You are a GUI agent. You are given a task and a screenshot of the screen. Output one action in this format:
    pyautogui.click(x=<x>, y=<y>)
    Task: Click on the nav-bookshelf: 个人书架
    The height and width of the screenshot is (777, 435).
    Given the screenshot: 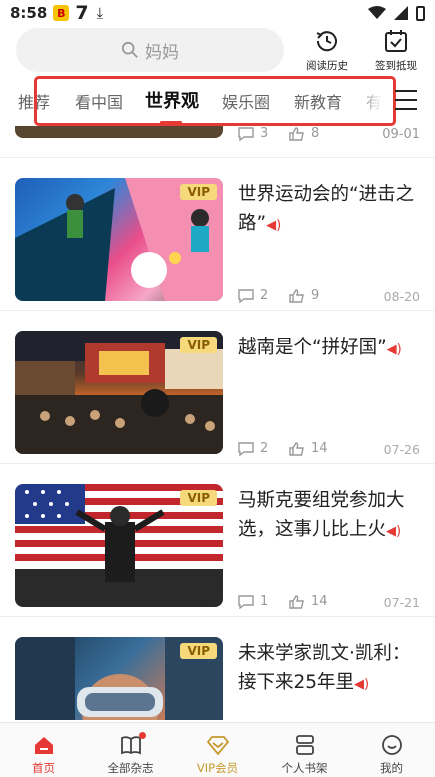 What is the action you would take?
    pyautogui.click(x=304, y=750)
    